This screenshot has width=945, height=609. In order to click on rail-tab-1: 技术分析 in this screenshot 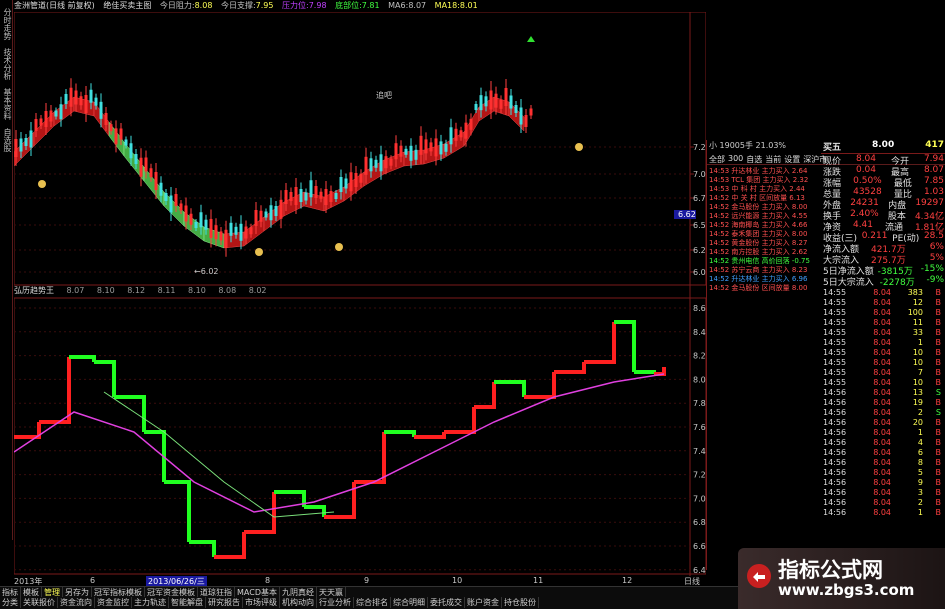, I will do `click(7, 64)`.